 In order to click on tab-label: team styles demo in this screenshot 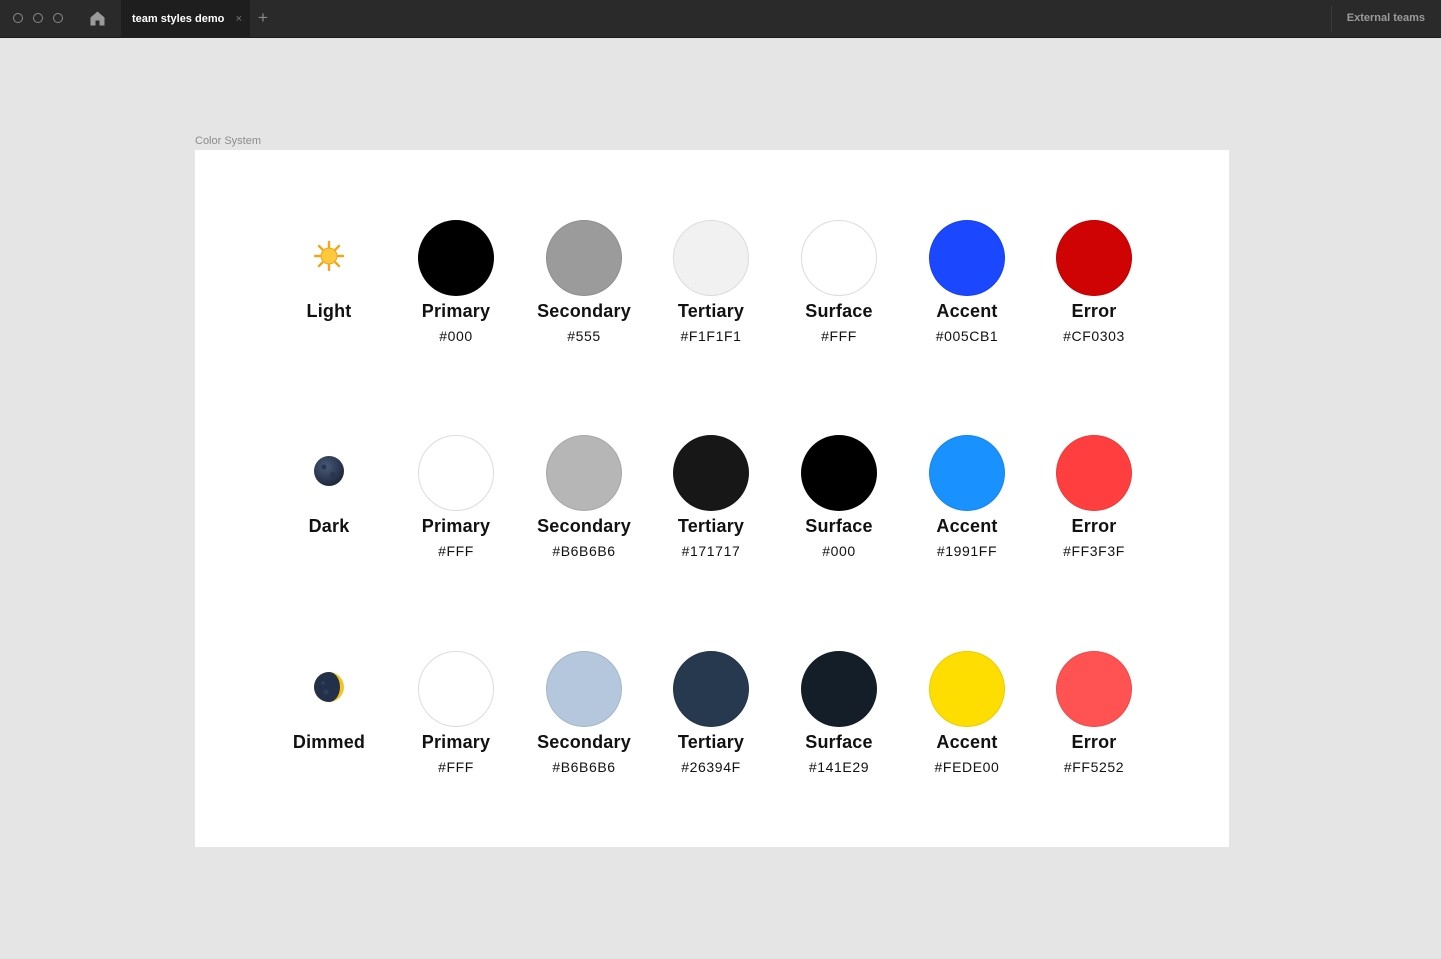, I will do `click(178, 19)`.